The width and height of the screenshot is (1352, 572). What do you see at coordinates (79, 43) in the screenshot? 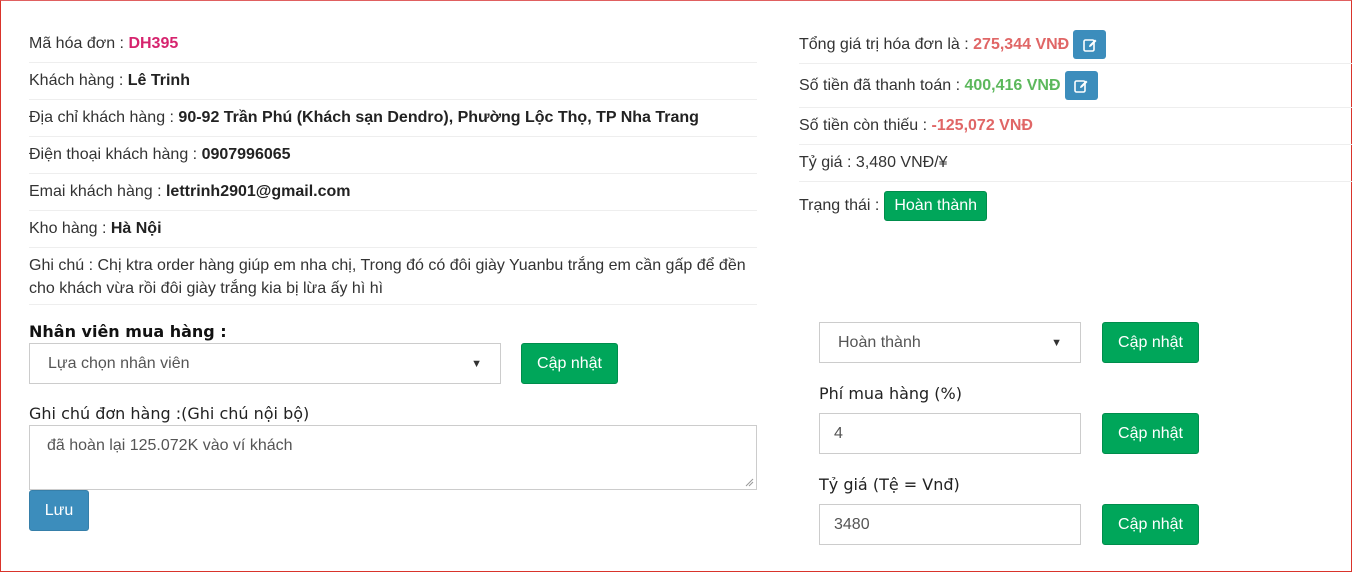
I see `invoice-code-label: Mã hóa đơn :` at bounding box center [79, 43].